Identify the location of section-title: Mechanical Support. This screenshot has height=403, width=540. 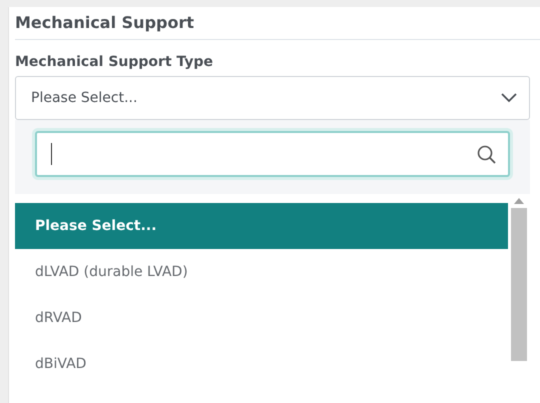
(277, 26).